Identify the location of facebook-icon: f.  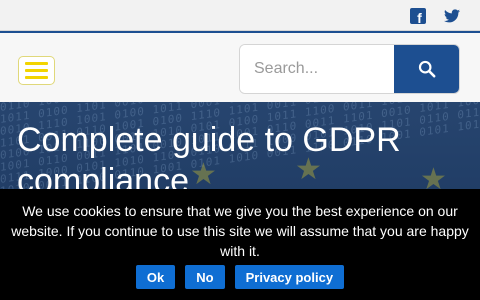
(418, 17).